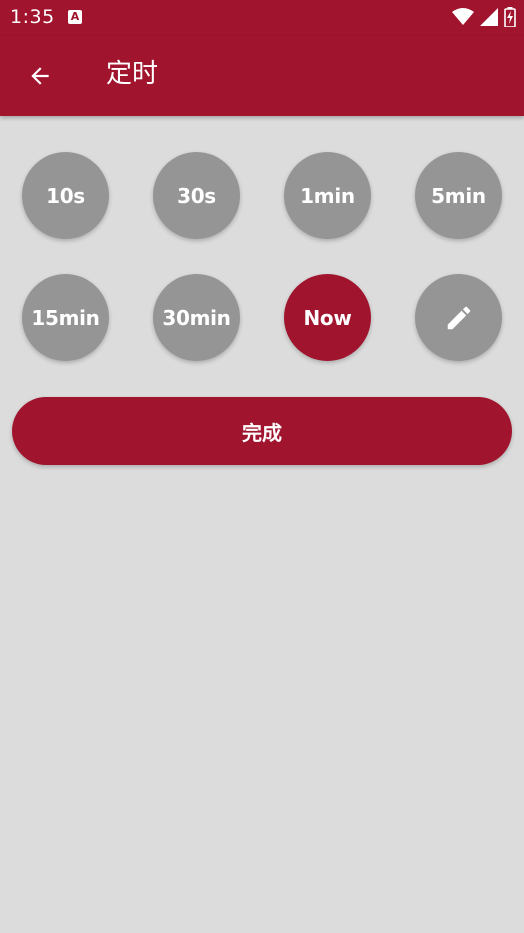 This screenshot has width=524, height=933. Describe the element at coordinates (510, 17) in the screenshot. I see `battery-charging-icon` at that location.